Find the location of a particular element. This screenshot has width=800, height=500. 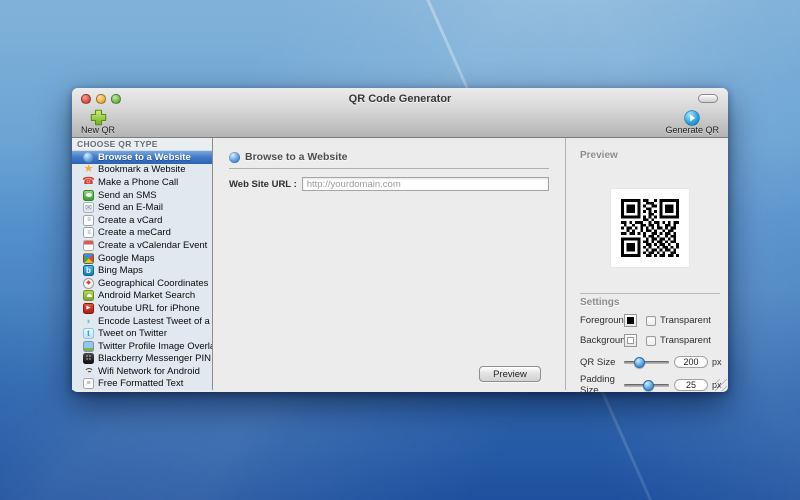

sidebar-item-create-a-mecard: ≡ Create a meCard is located at coordinates (142, 233).